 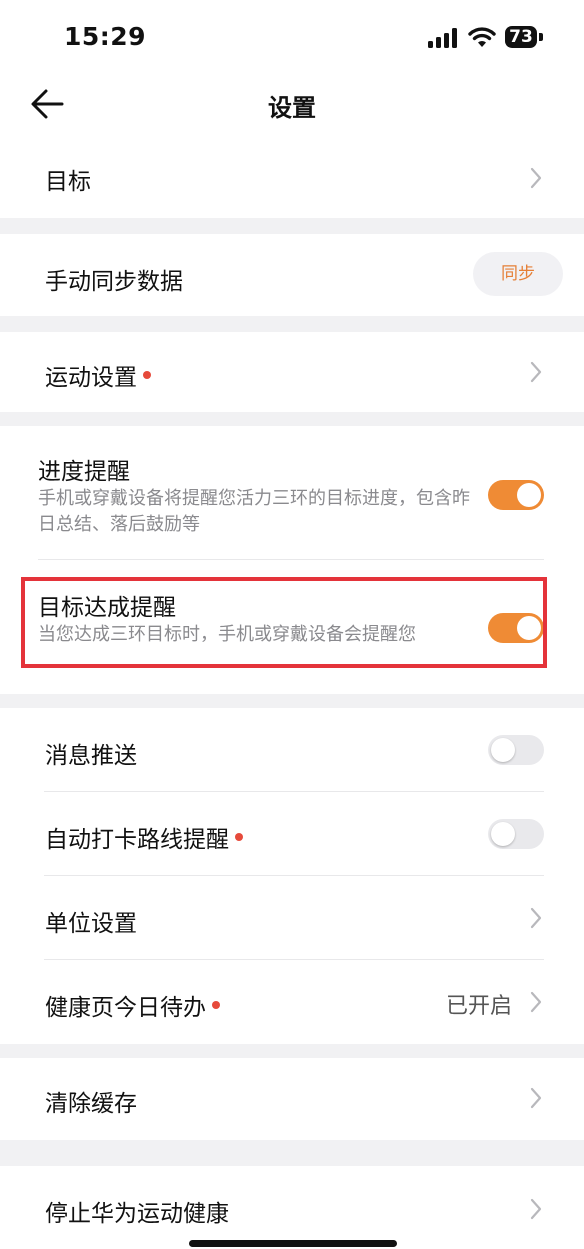 What do you see at coordinates (292, 38) in the screenshot?
I see `status-bar: 15:29 73` at bounding box center [292, 38].